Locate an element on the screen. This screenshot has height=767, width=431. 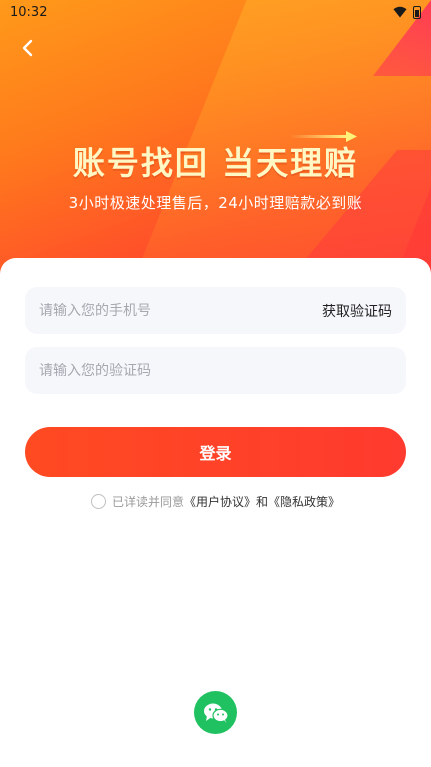
agreement-row: 已详读并同意《用户协议》和《隐私政策》 is located at coordinates (215, 501).